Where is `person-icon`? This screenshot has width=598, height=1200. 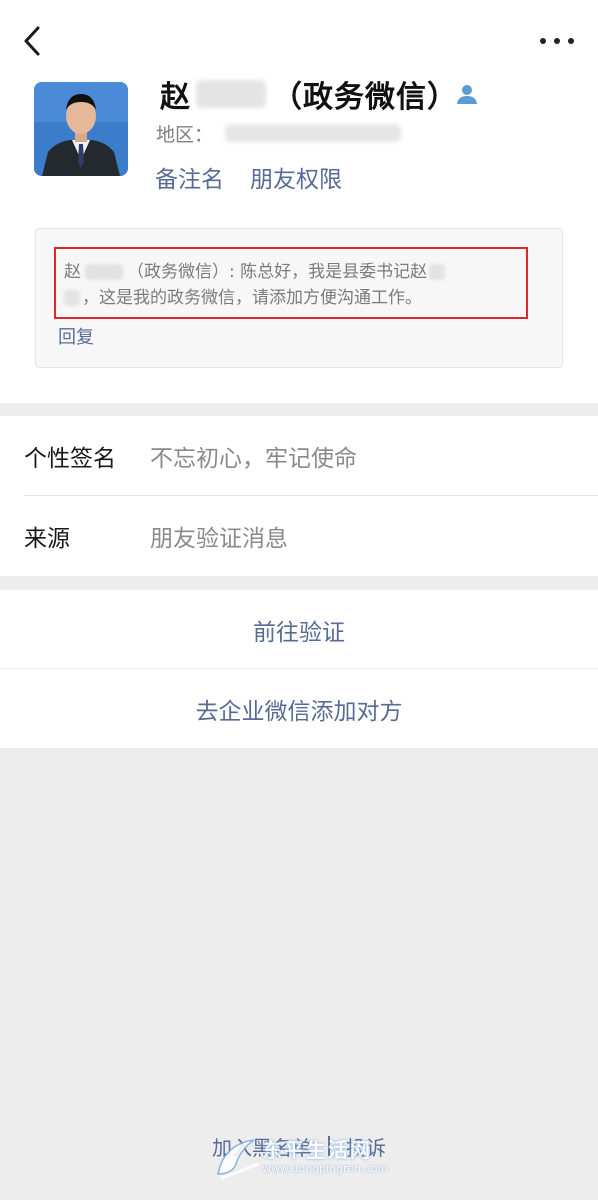 person-icon is located at coordinates (467, 94).